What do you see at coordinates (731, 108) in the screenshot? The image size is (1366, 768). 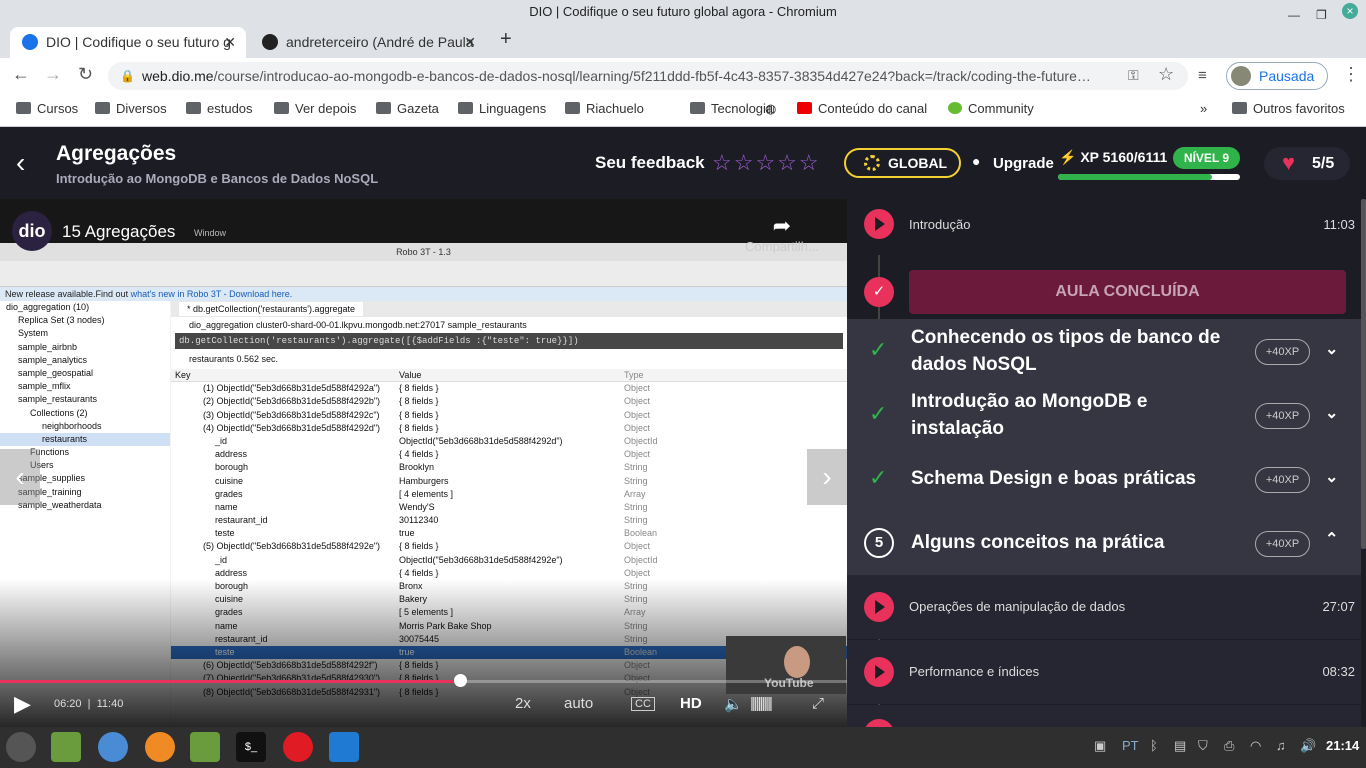 I see `bookmark-tecnologia: Tecnologia` at bounding box center [731, 108].